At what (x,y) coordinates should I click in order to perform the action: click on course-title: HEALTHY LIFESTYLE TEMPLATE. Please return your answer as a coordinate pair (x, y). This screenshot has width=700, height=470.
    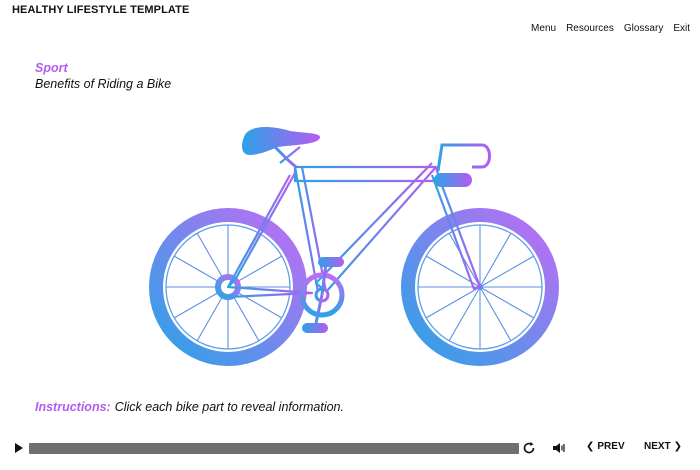
    Looking at the image, I should click on (101, 10).